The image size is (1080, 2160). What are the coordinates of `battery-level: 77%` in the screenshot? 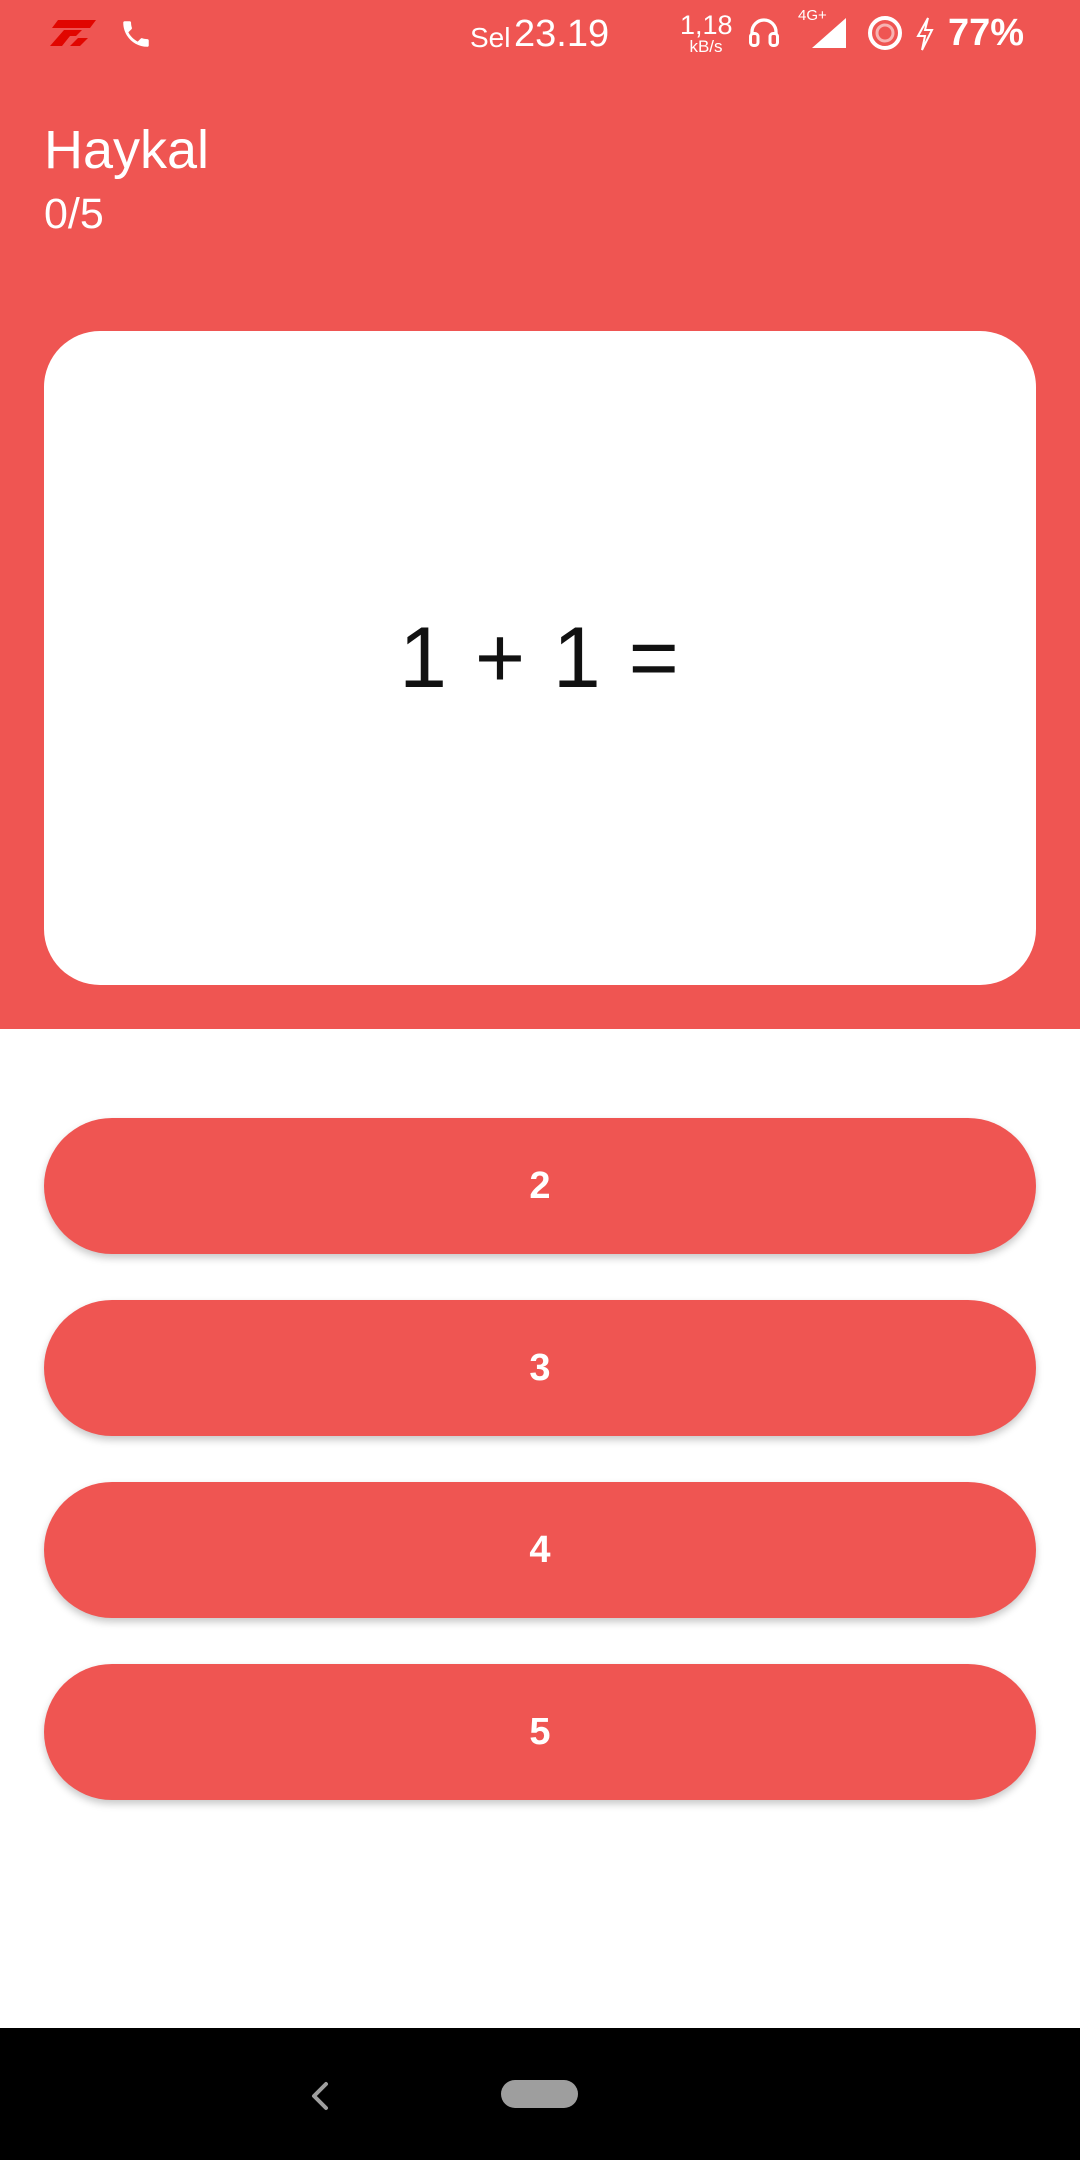 It's located at (986, 33).